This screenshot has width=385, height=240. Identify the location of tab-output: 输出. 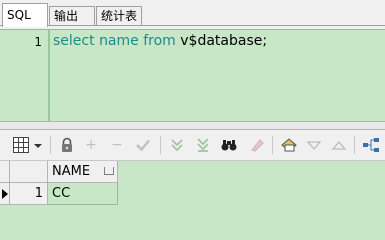
(72, 16).